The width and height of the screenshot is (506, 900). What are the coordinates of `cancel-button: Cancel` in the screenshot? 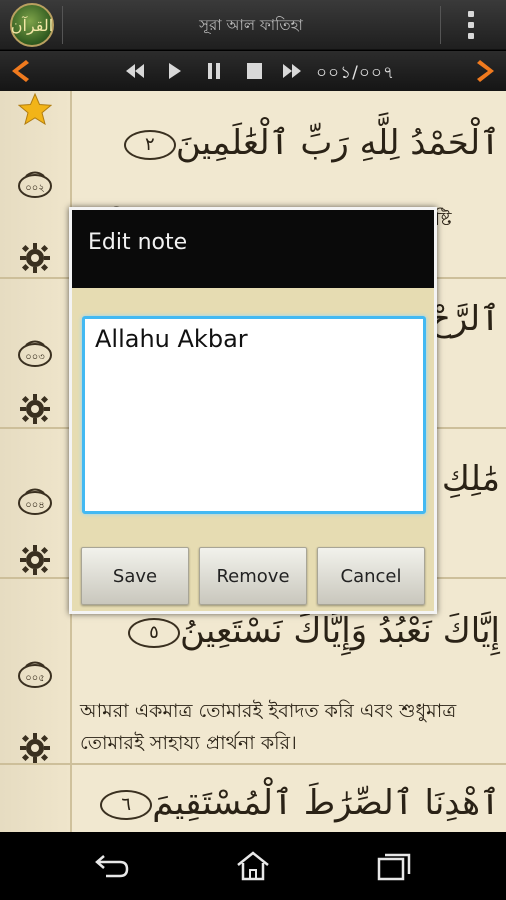 It's located at (371, 576).